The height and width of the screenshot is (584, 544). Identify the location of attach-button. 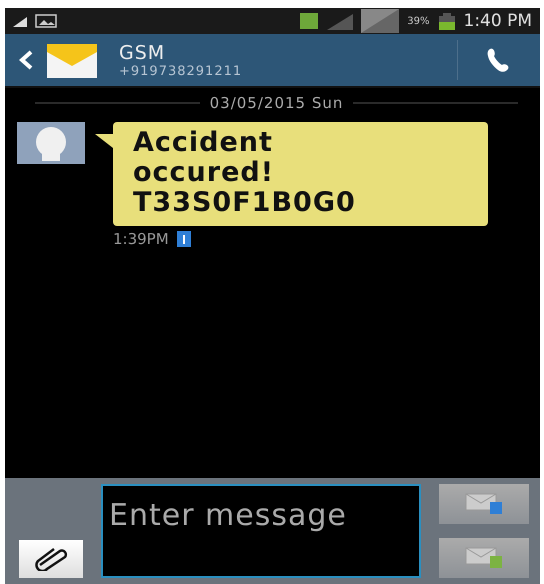
(51, 559).